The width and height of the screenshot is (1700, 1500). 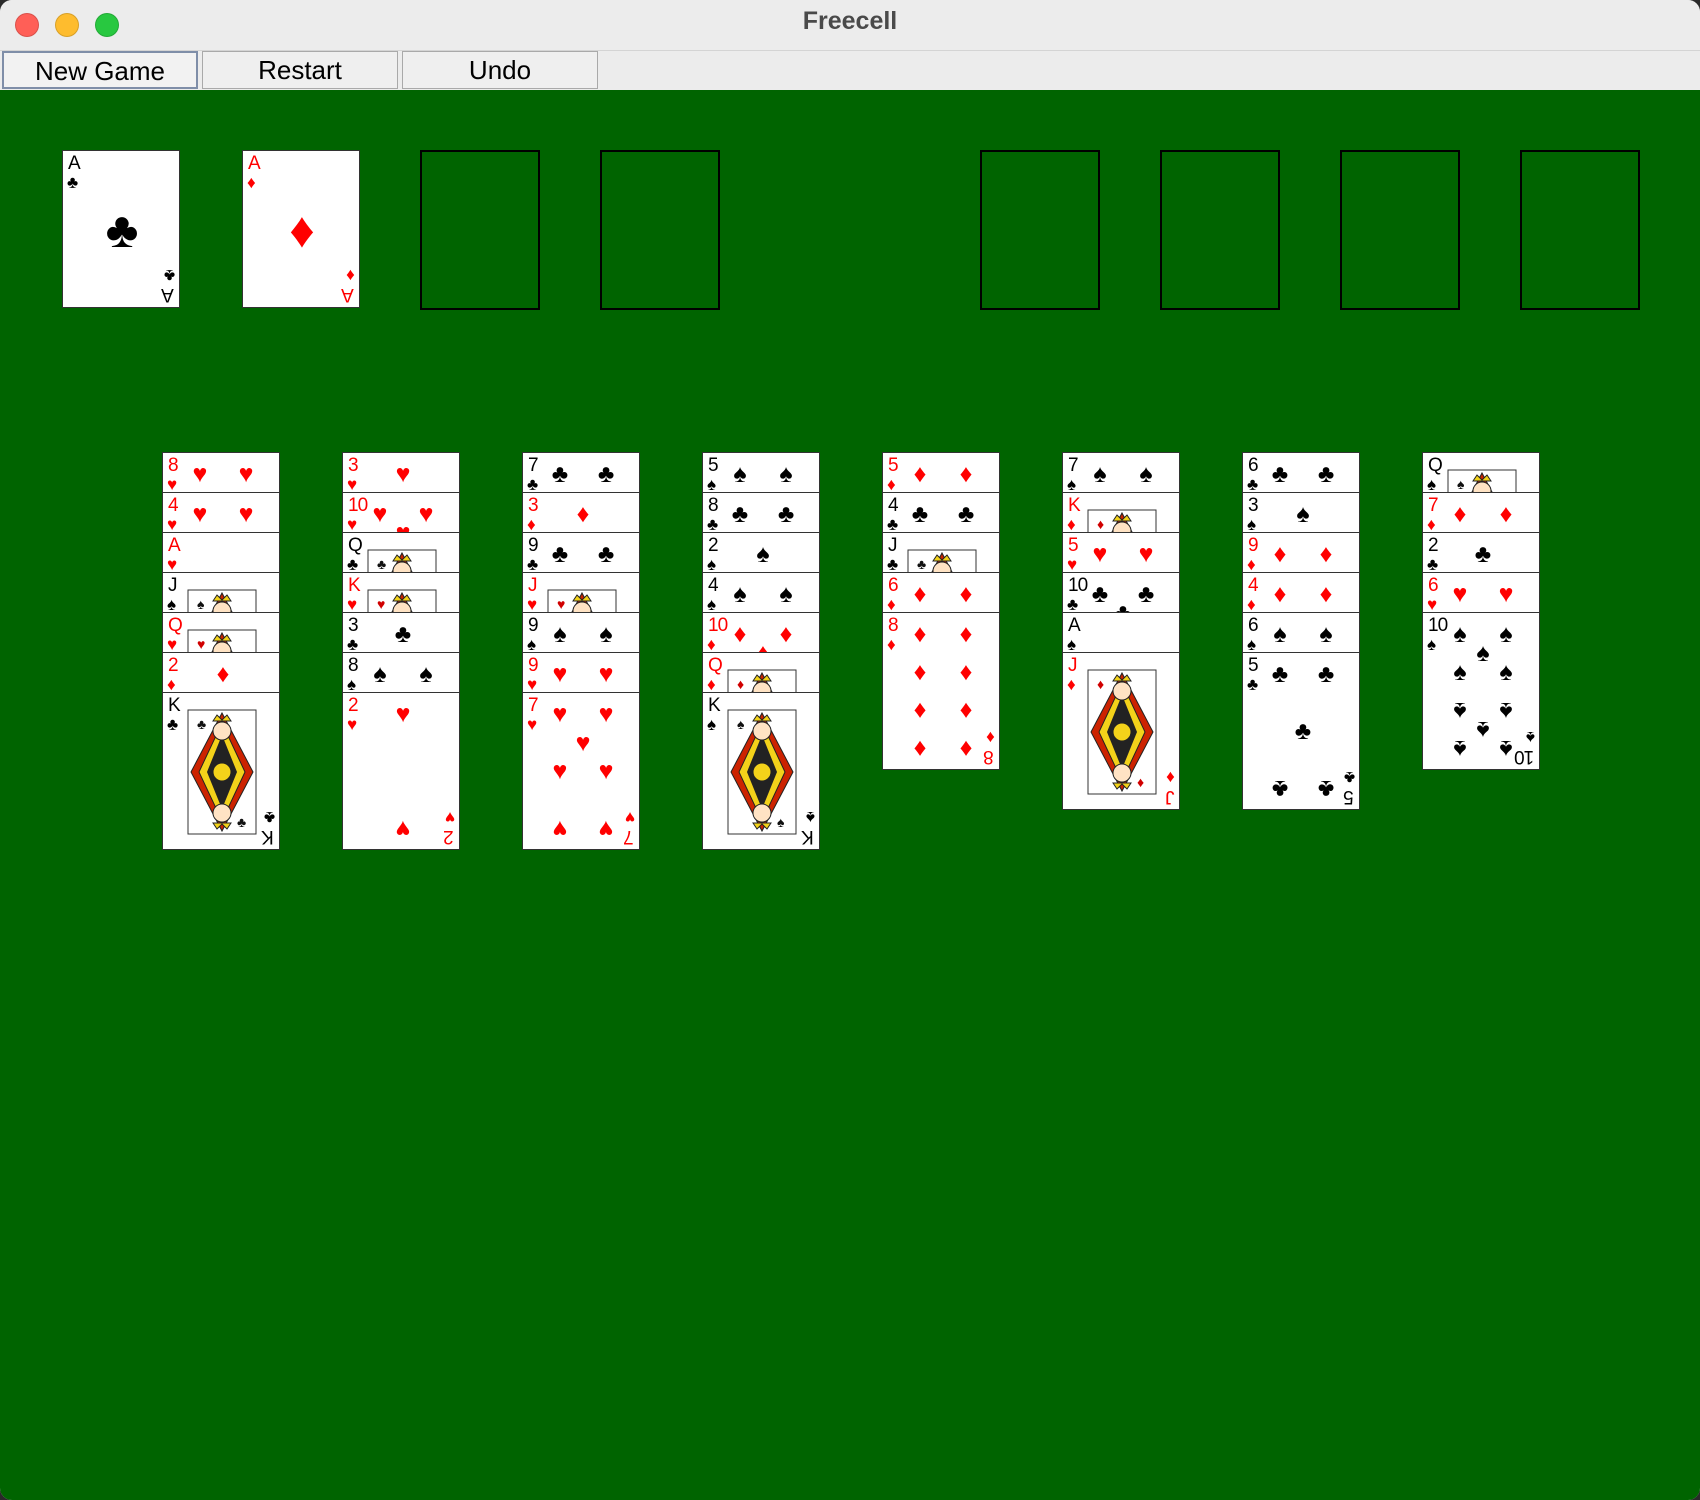 What do you see at coordinates (533, 545) in the screenshot?
I see `card-rank: 9` at bounding box center [533, 545].